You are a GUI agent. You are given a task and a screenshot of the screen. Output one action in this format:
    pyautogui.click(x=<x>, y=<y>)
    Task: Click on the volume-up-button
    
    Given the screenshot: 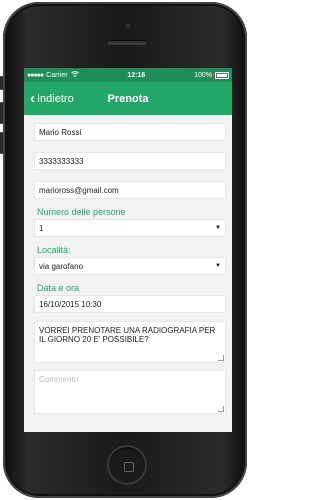 What is the action you would take?
    pyautogui.click(x=1, y=113)
    